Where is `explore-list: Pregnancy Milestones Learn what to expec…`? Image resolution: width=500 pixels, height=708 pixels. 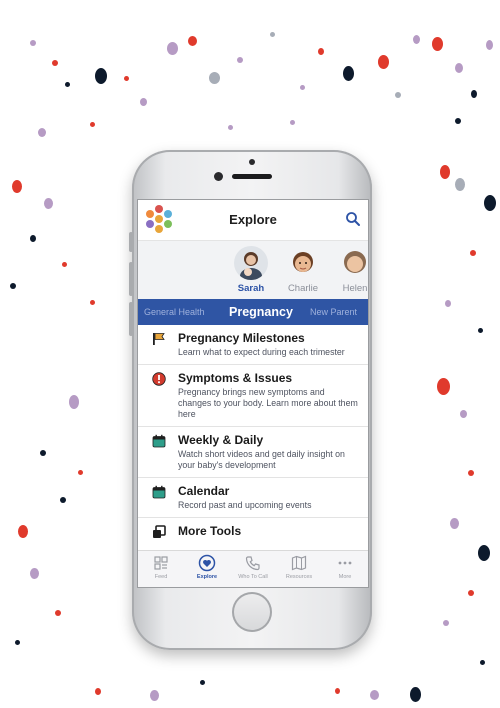 explore-list: Pregnancy Milestones Learn what to expec… is located at coordinates (253, 435).